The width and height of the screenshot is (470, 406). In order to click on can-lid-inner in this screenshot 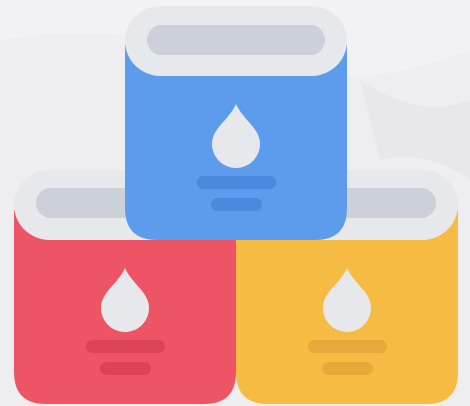, I will do `click(236, 40)`.